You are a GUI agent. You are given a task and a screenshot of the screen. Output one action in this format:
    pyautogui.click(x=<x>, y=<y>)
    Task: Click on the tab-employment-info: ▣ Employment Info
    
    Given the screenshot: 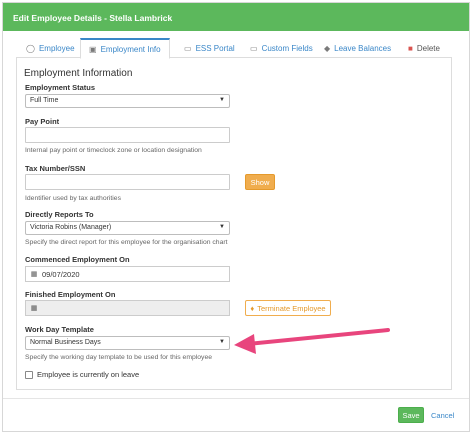 What is the action you would take?
    pyautogui.click(x=125, y=48)
    